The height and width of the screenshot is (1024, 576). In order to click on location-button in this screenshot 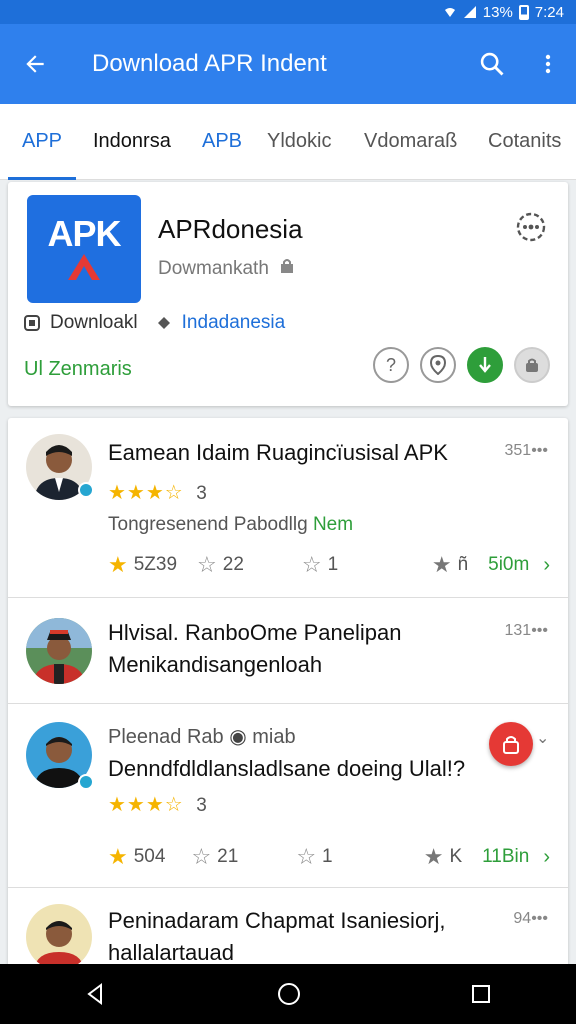, I will do `click(438, 365)`.